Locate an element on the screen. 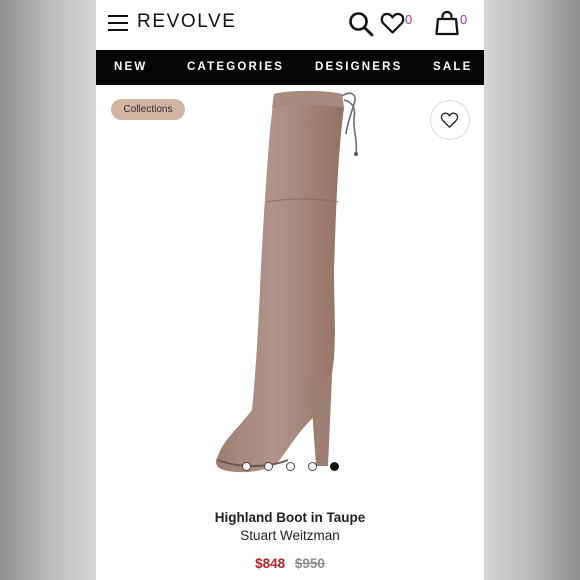 This screenshot has width=580, height=580. carousel-dot-active is located at coordinates (334, 466).